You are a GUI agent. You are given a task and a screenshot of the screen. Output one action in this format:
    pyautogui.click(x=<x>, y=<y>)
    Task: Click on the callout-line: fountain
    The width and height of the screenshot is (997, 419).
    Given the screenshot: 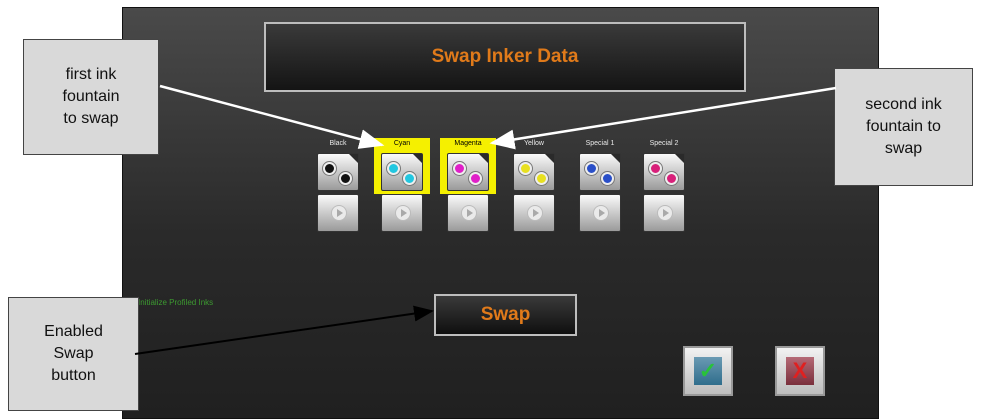 What is the action you would take?
    pyautogui.click(x=91, y=96)
    